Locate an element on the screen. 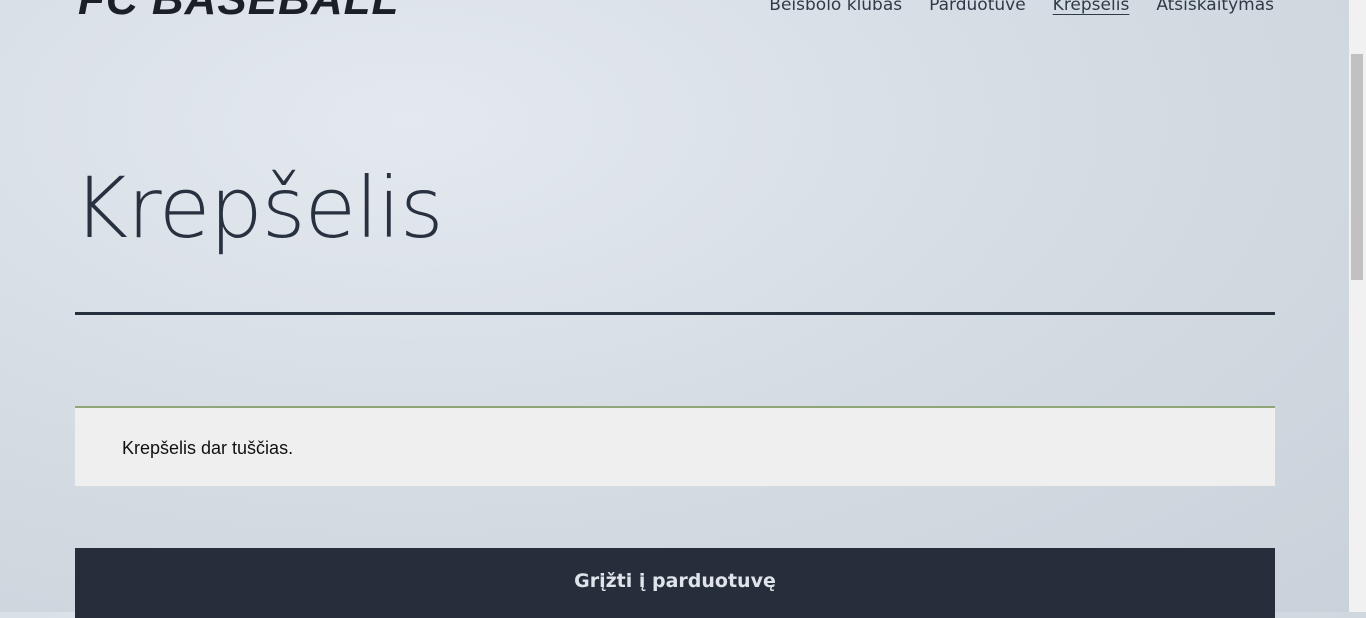 The height and width of the screenshot is (618, 1366). nav-item-shop: Parduotuvė is located at coordinates (977, 7).